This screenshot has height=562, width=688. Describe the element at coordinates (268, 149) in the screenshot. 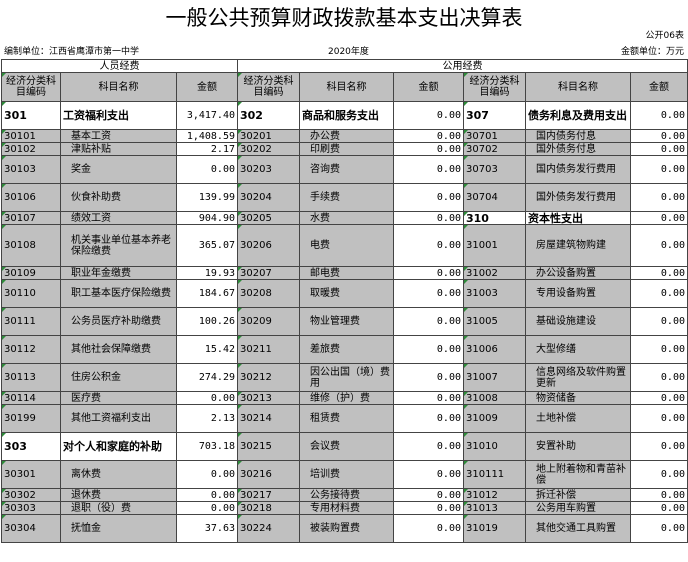

I see `cell-code: 30202` at that location.